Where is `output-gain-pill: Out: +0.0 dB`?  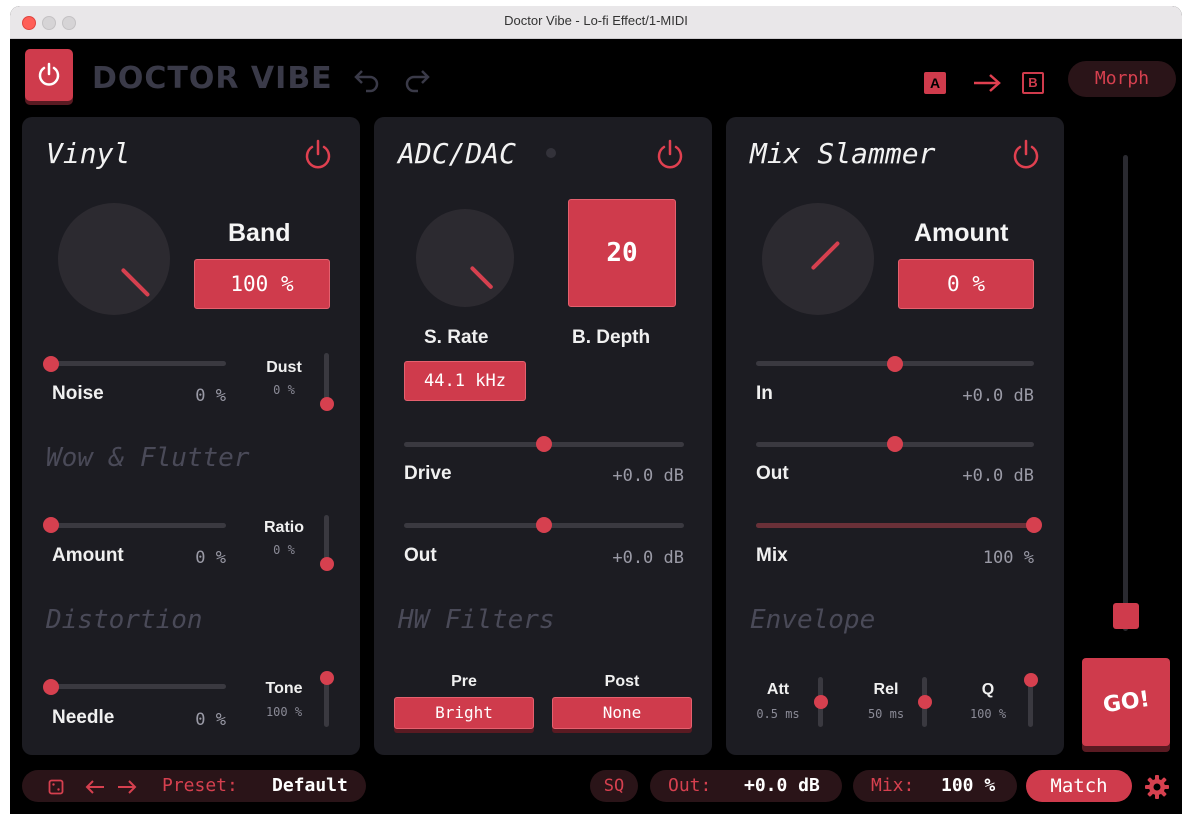 output-gain-pill: Out: +0.0 dB is located at coordinates (746, 786).